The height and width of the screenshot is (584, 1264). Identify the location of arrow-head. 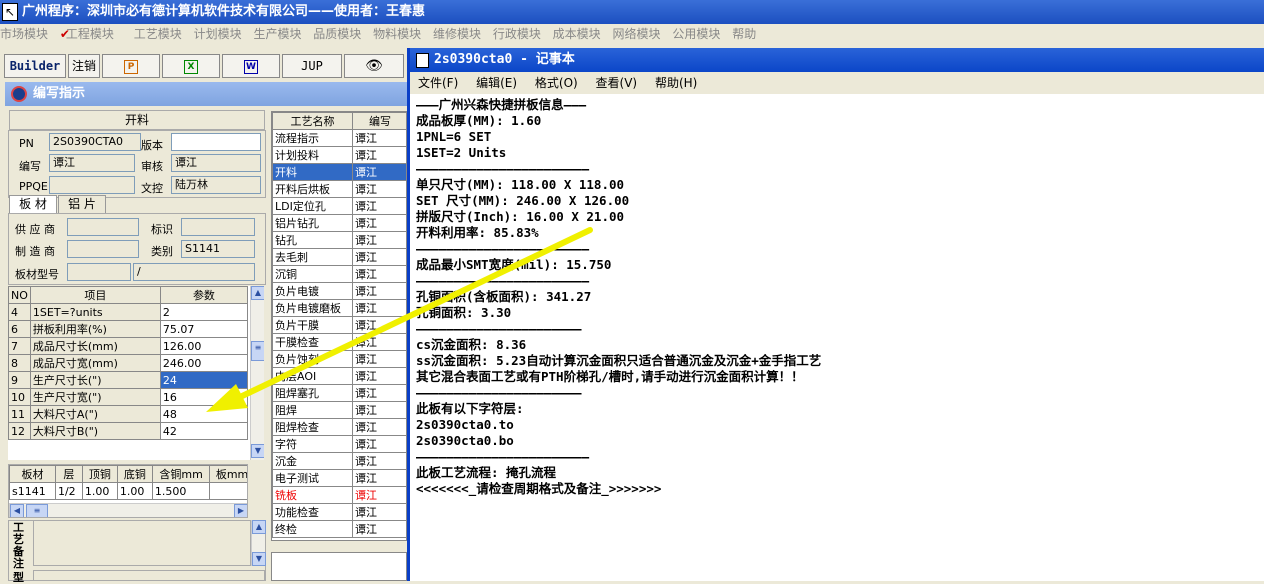
(227, 398).